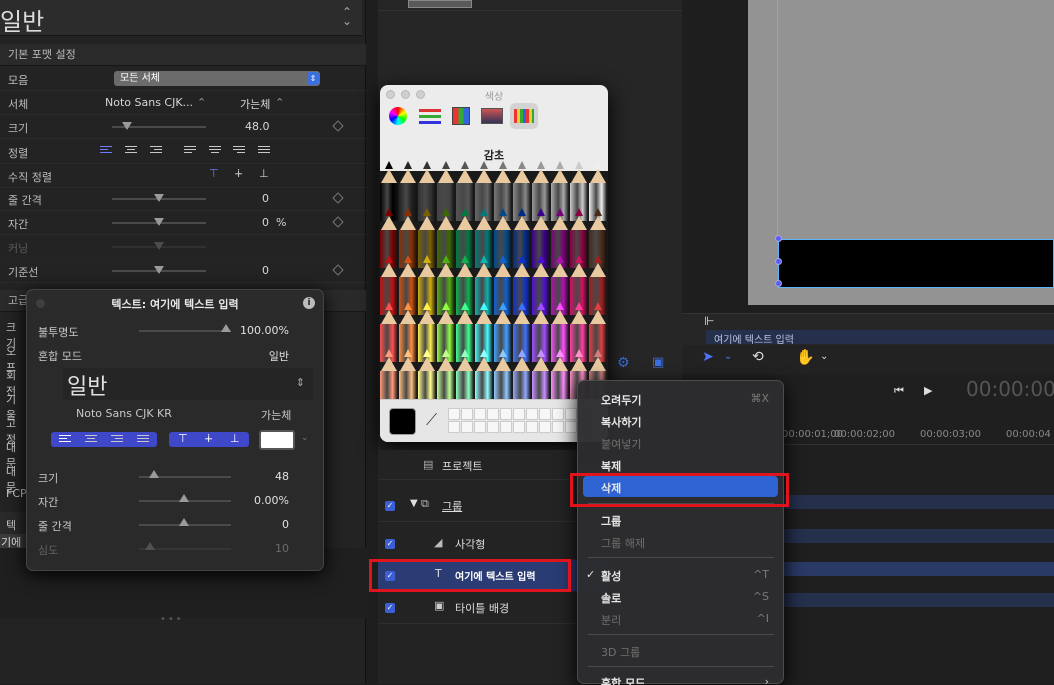 This screenshot has width=1054, height=685. I want to click on playhead-icon: ⊩, so click(709, 321).